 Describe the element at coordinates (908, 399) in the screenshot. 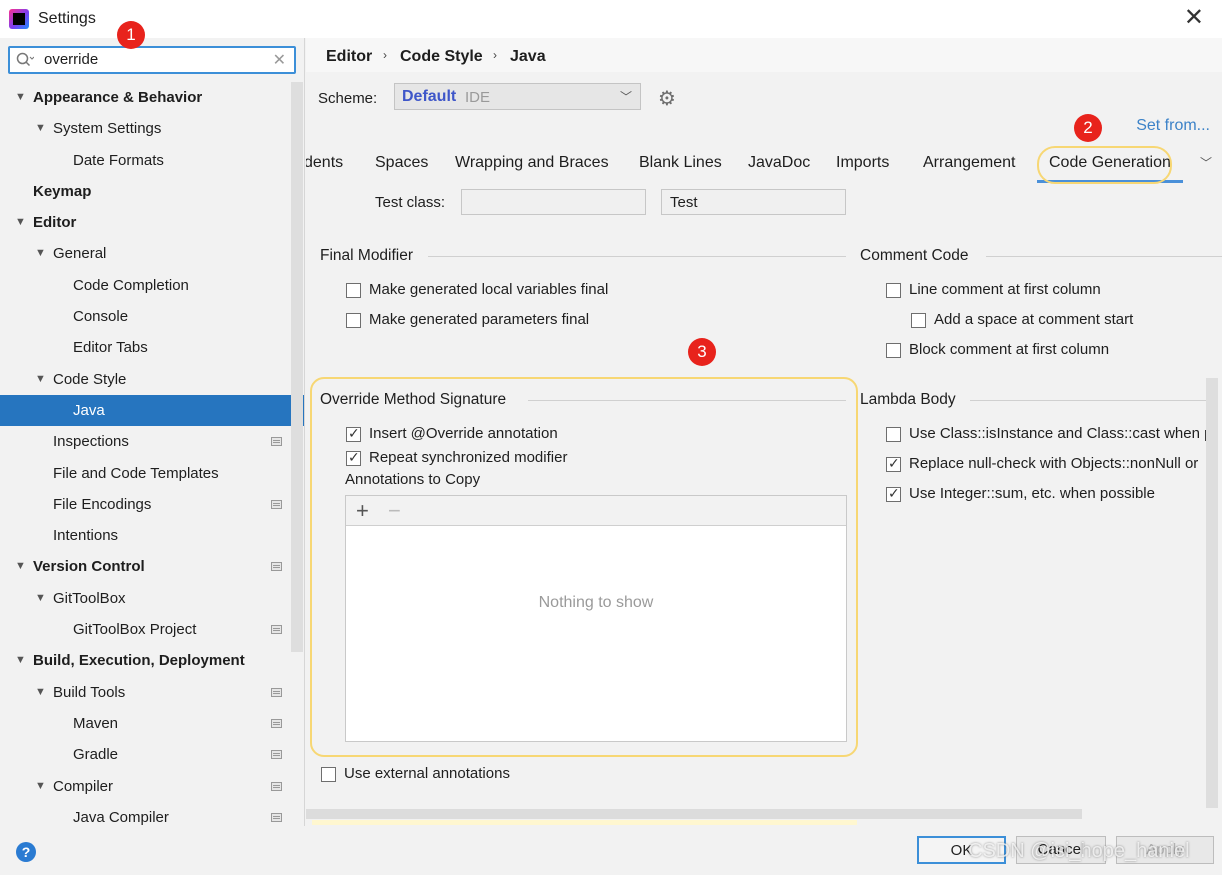

I see `lambda-body-title: Lambda Body` at that location.